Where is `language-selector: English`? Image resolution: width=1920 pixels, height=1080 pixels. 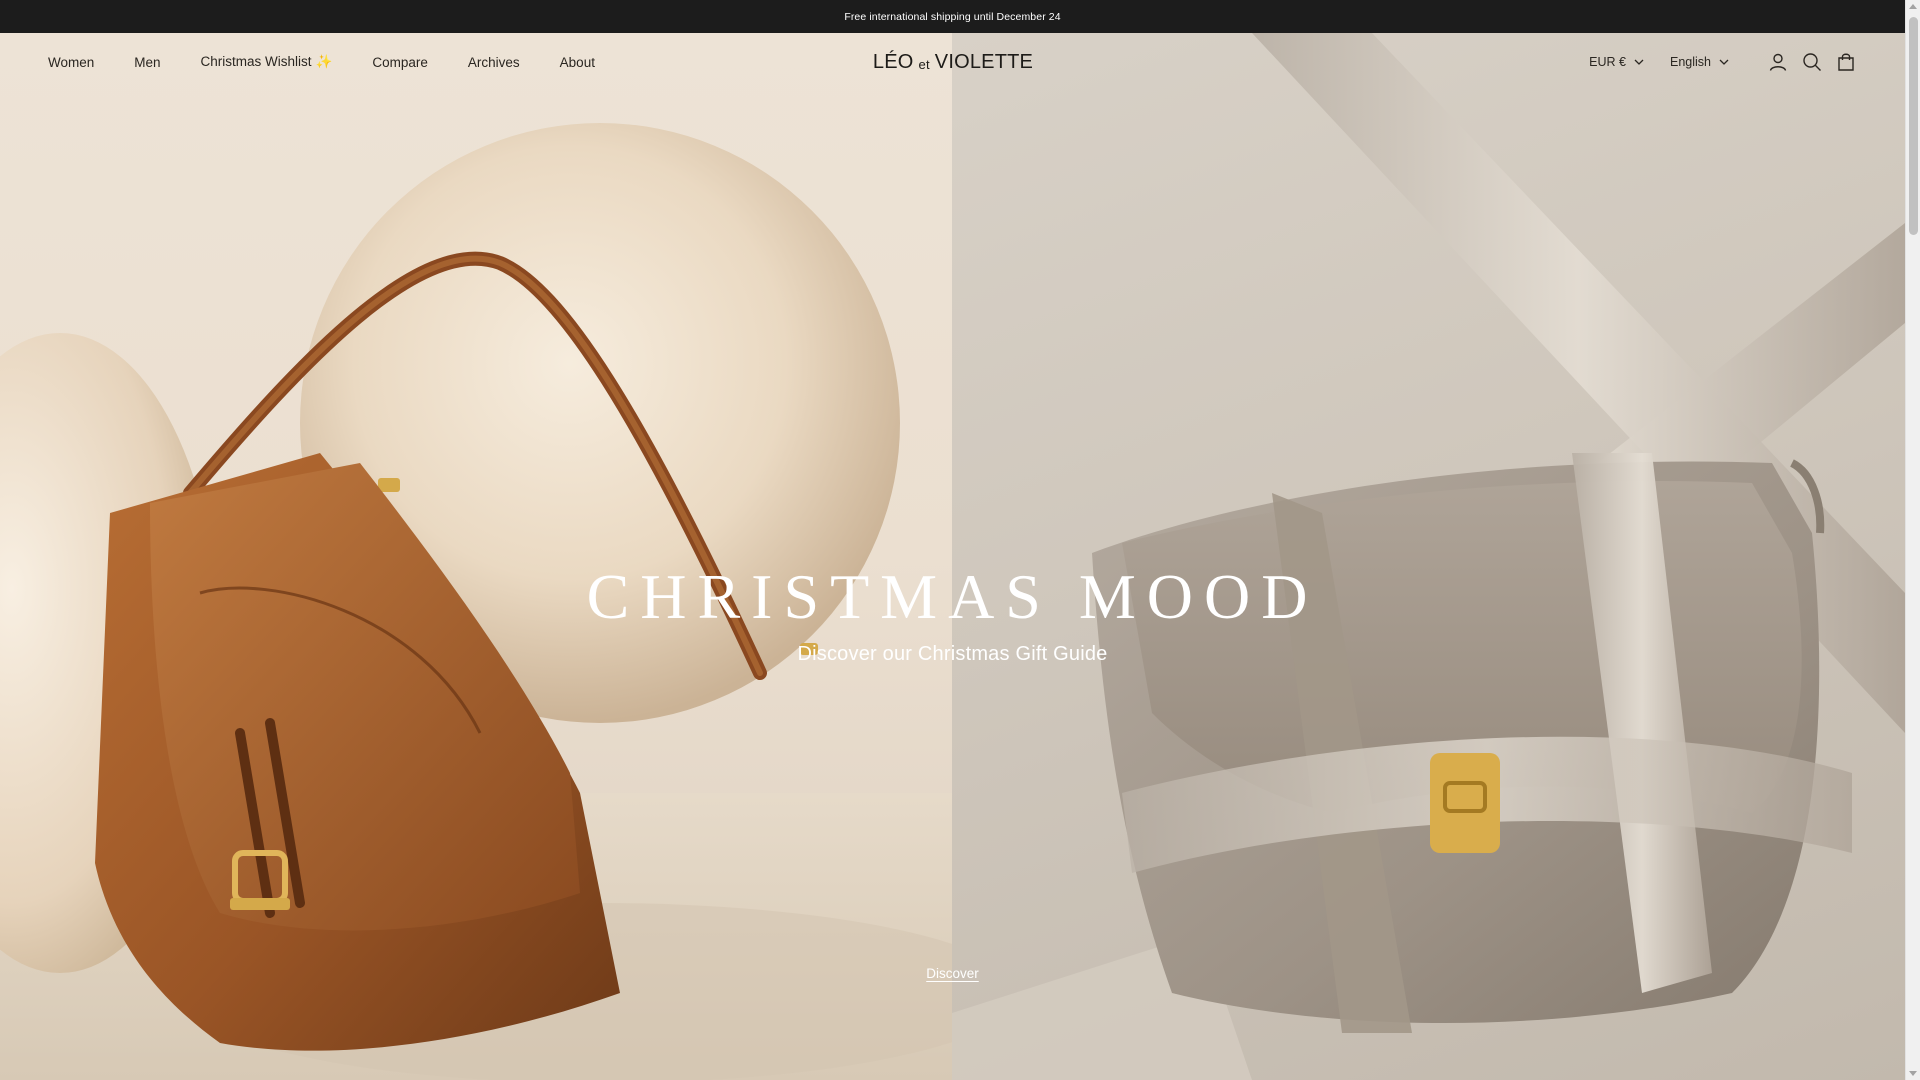
language-selector: English is located at coordinates (1699, 62).